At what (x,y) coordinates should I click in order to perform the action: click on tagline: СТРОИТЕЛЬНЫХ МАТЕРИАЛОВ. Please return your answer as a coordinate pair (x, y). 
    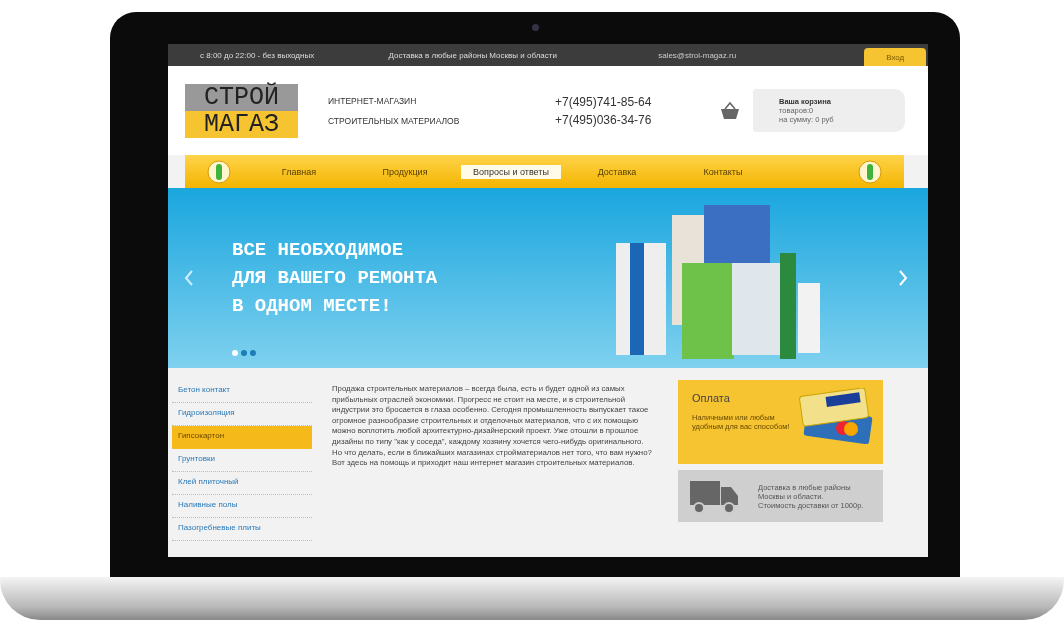
    Looking at the image, I should click on (394, 120).